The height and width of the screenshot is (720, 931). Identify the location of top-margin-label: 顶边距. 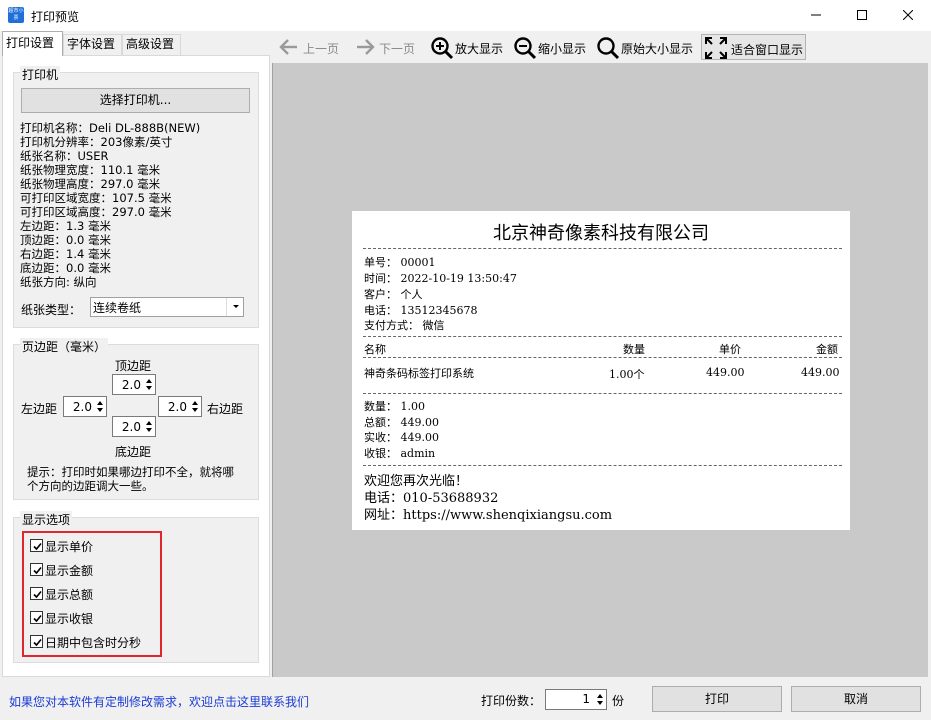
(133, 366).